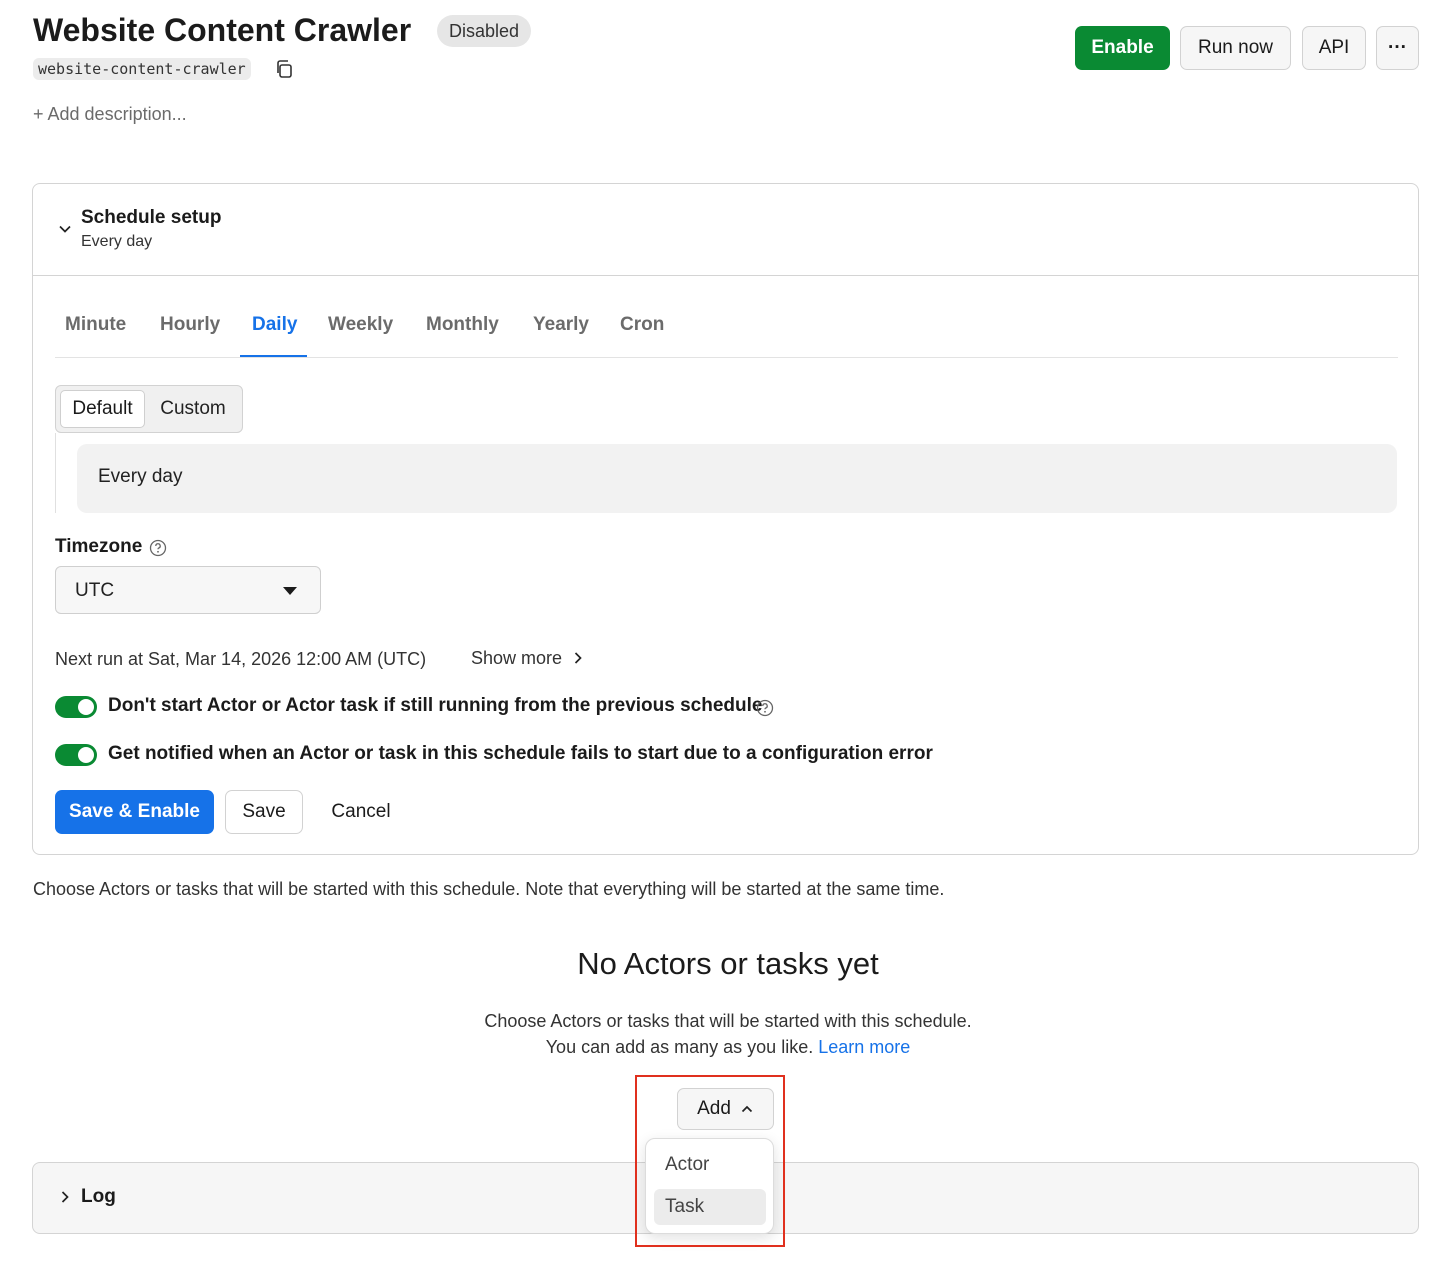 The width and height of the screenshot is (1456, 1284). What do you see at coordinates (517, 658) in the screenshot?
I see `show-more-label: Show more` at bounding box center [517, 658].